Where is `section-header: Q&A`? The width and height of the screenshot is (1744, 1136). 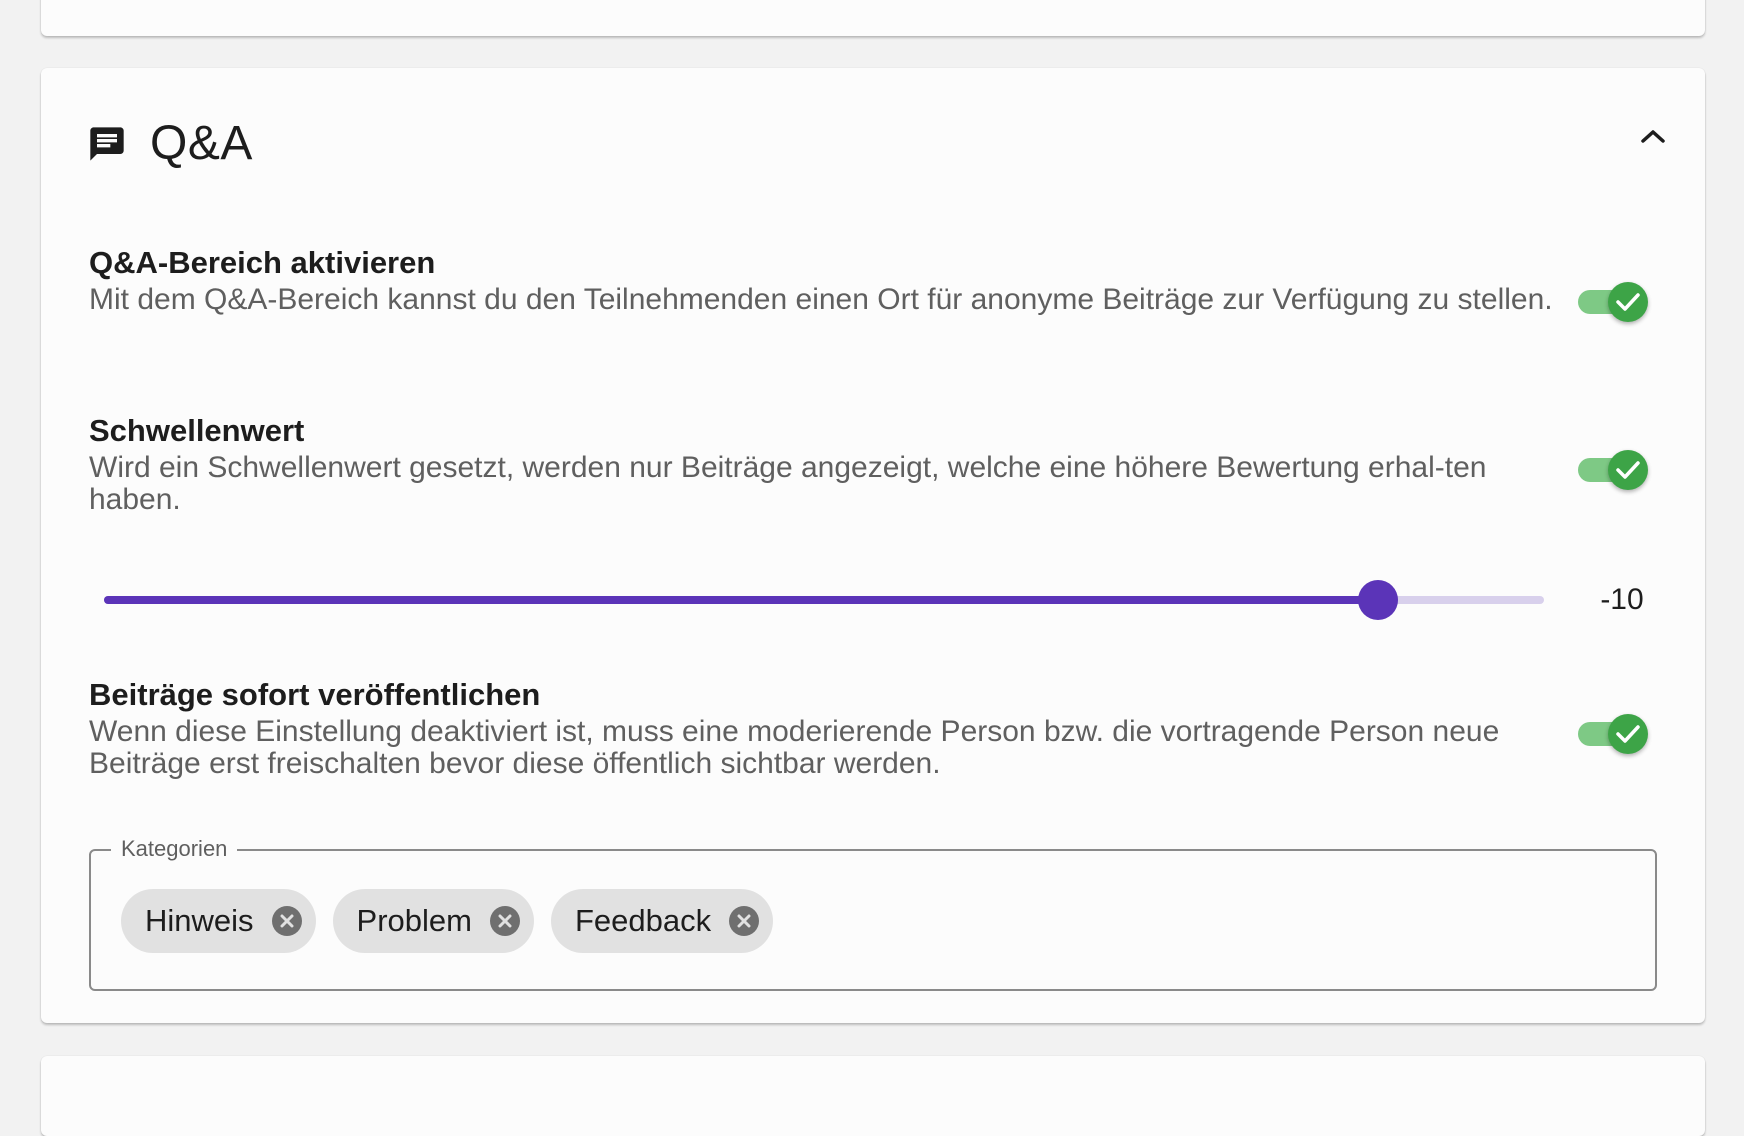 section-header: Q&A is located at coordinates (170, 143).